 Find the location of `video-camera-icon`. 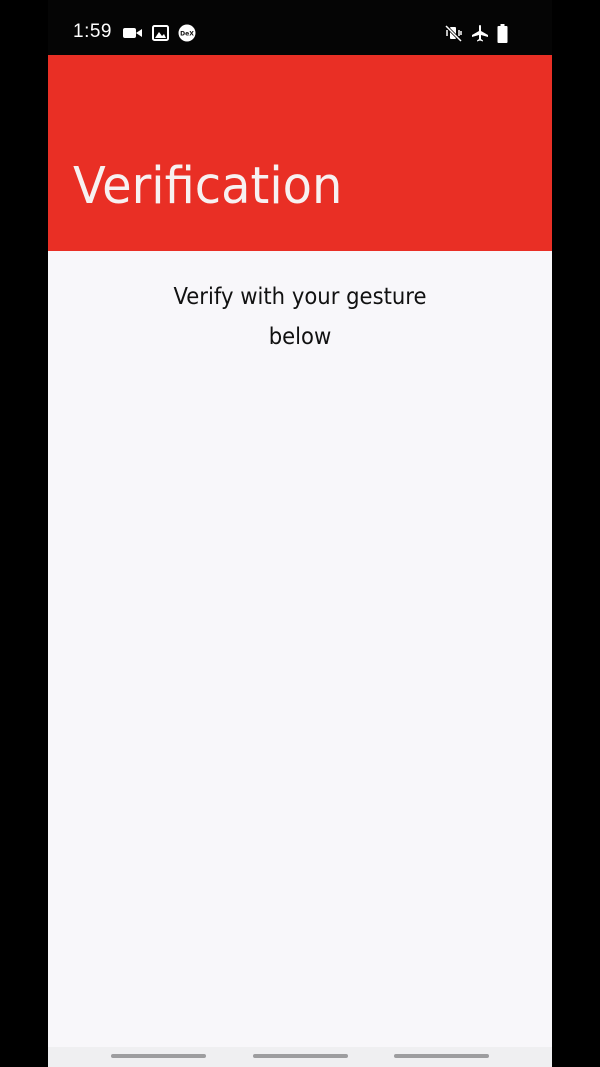

video-camera-icon is located at coordinates (133, 33).